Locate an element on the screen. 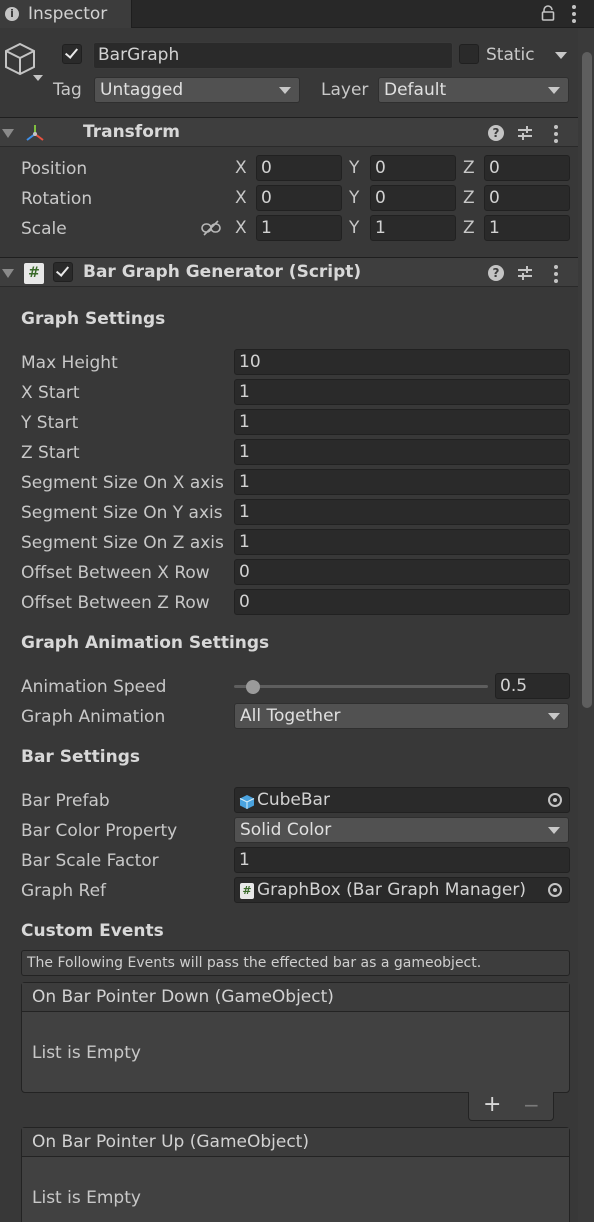 The height and width of the screenshot is (1222, 594). graph-animation-dropdown: All Together is located at coordinates (401, 716).